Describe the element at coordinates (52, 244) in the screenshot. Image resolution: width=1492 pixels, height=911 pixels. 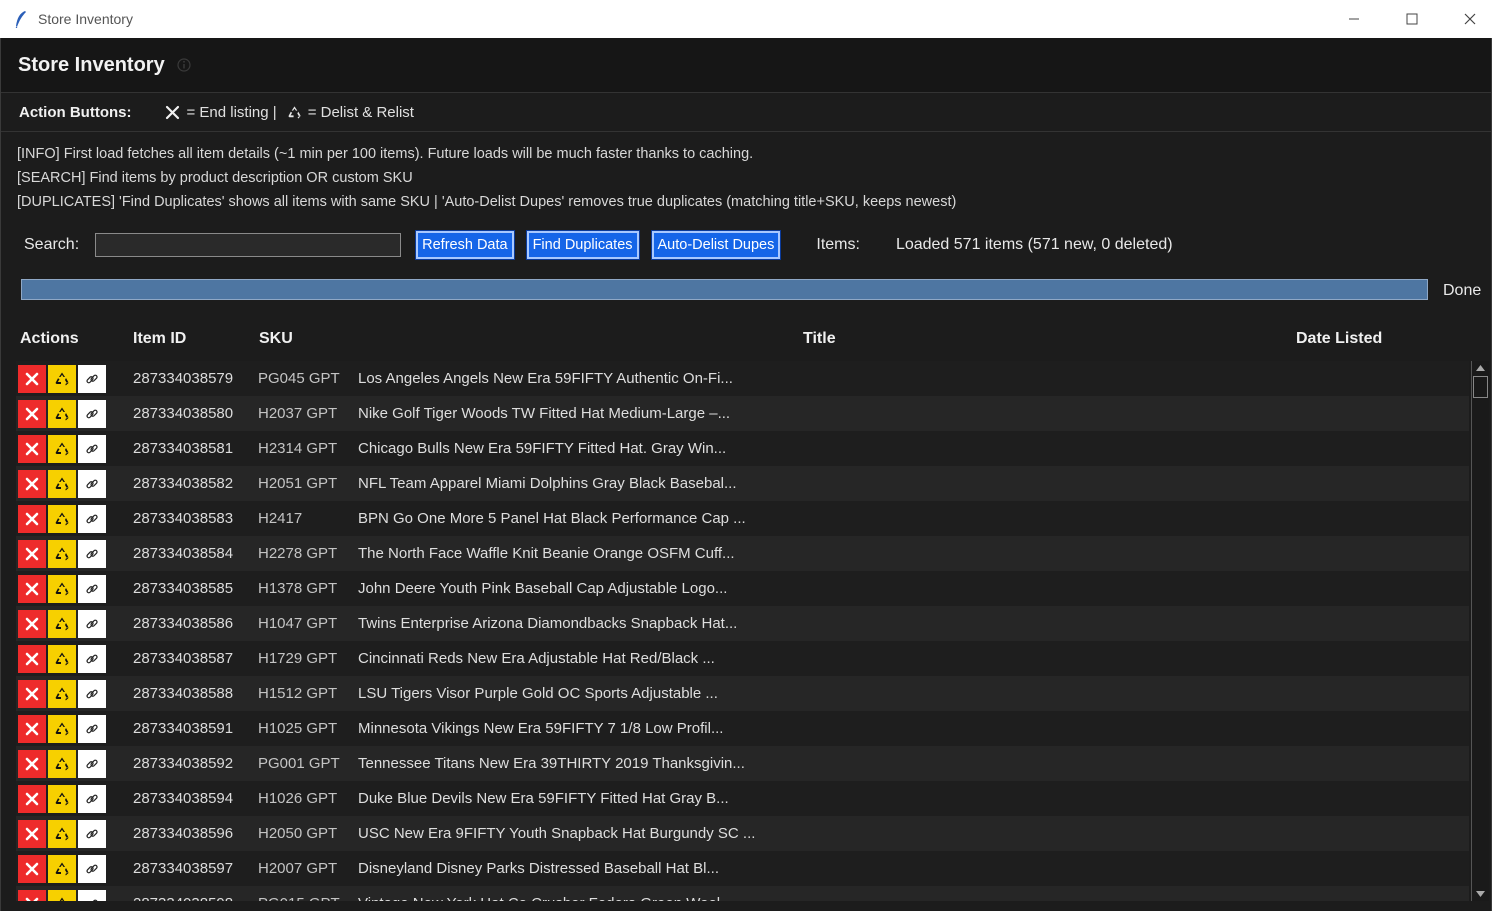
I see `search-label: Search:` at that location.